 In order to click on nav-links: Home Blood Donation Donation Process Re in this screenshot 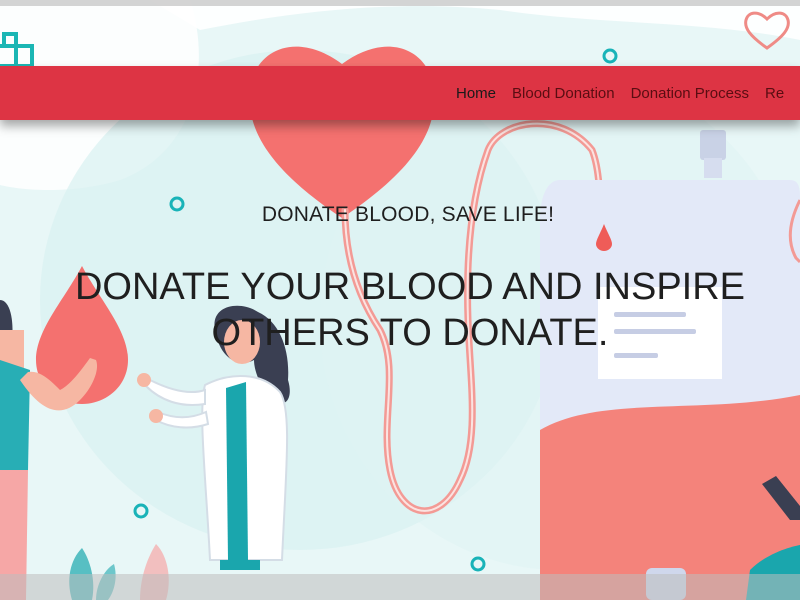, I will do `click(620, 93)`.